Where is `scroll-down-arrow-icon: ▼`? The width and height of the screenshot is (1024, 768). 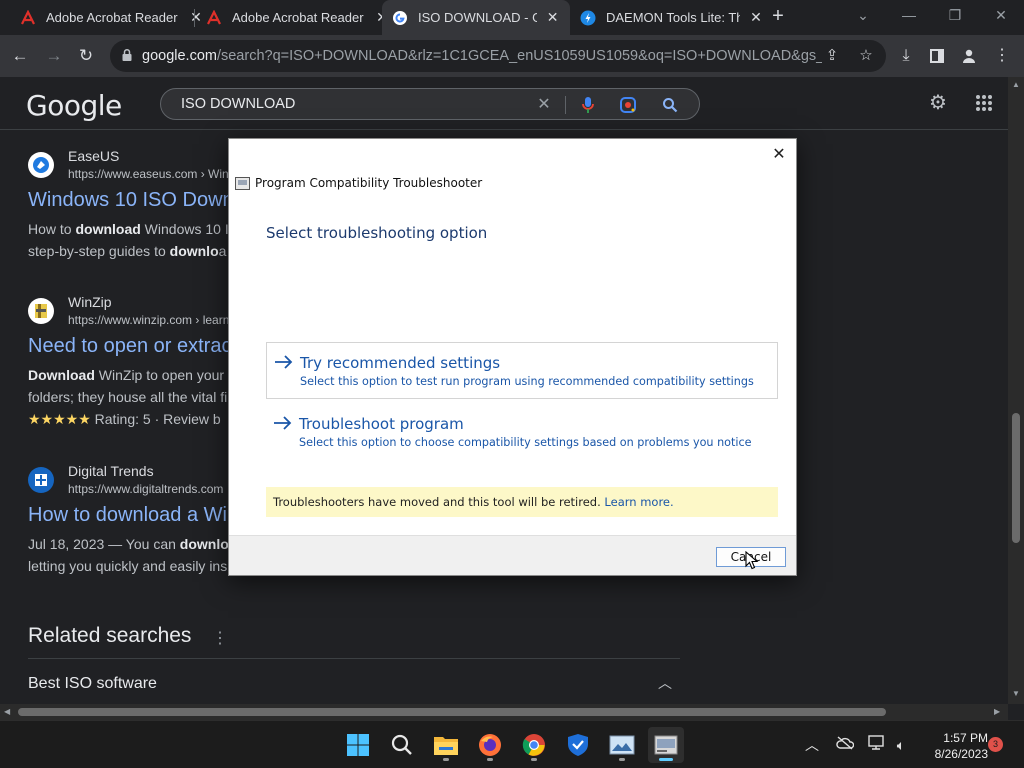 scroll-down-arrow-icon: ▼ is located at coordinates (1016, 694).